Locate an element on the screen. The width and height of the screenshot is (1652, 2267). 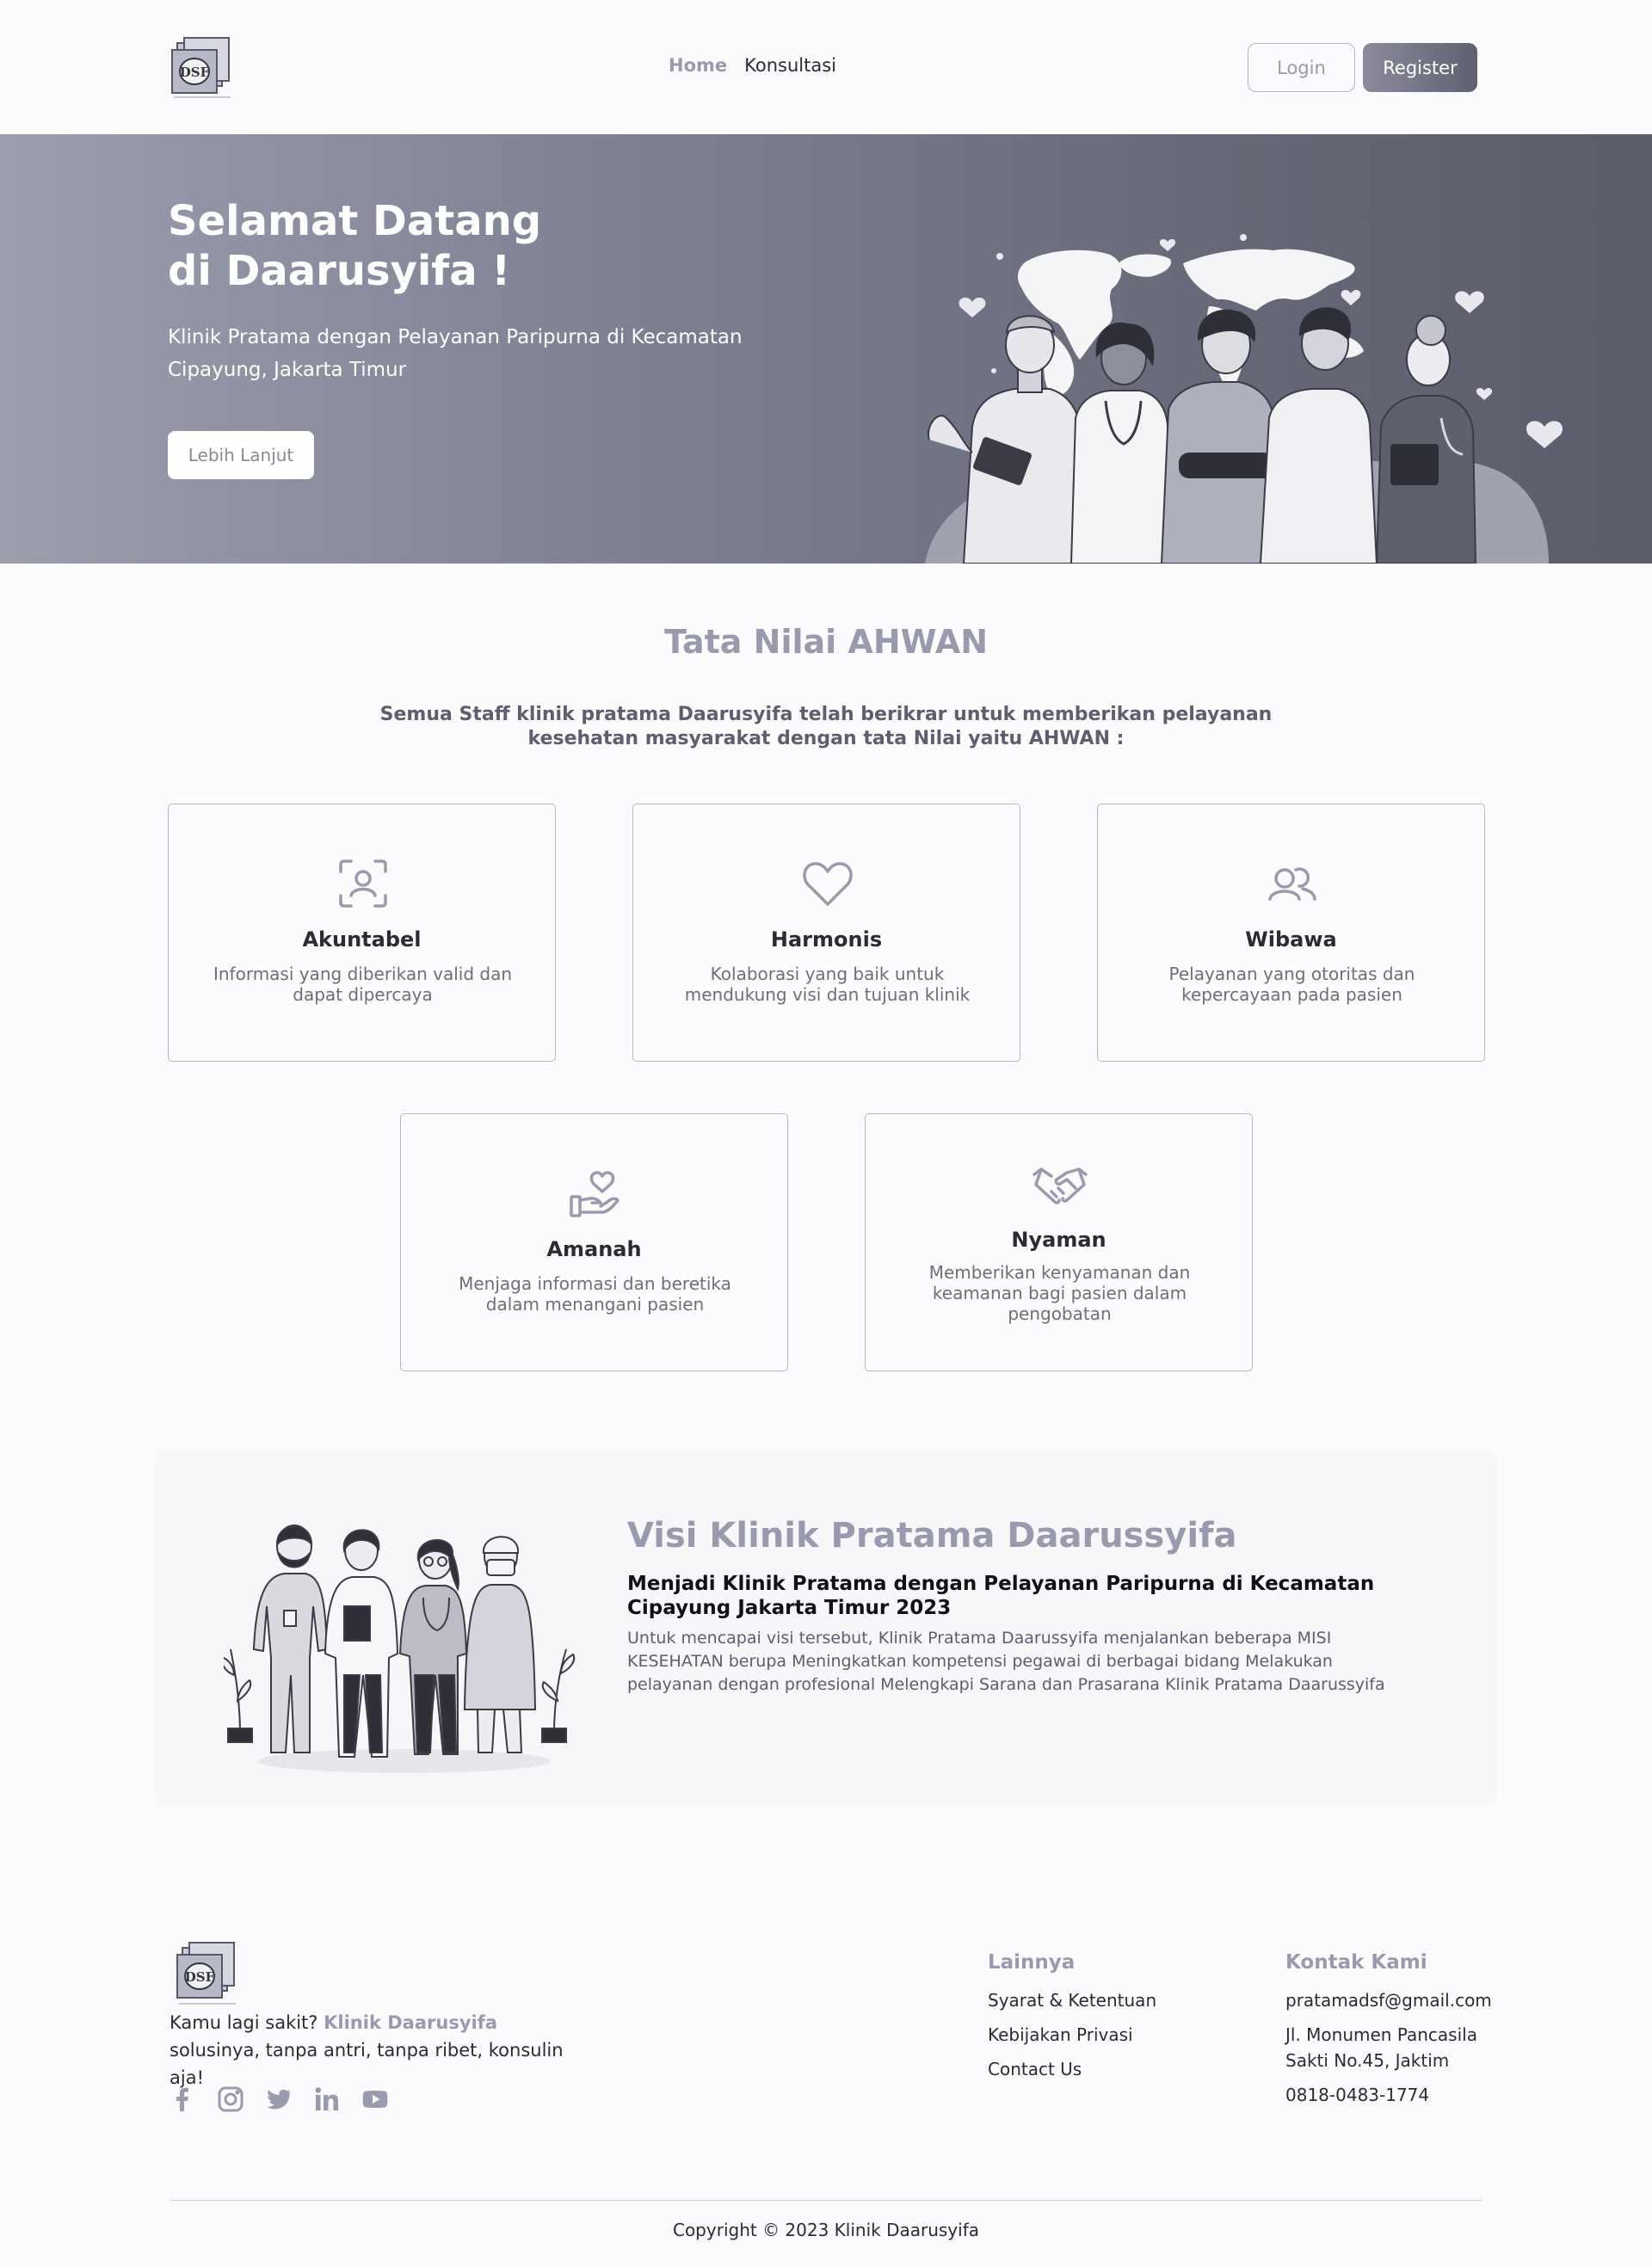
hero-title-line1: Selamat Datang is located at coordinates (355, 221).